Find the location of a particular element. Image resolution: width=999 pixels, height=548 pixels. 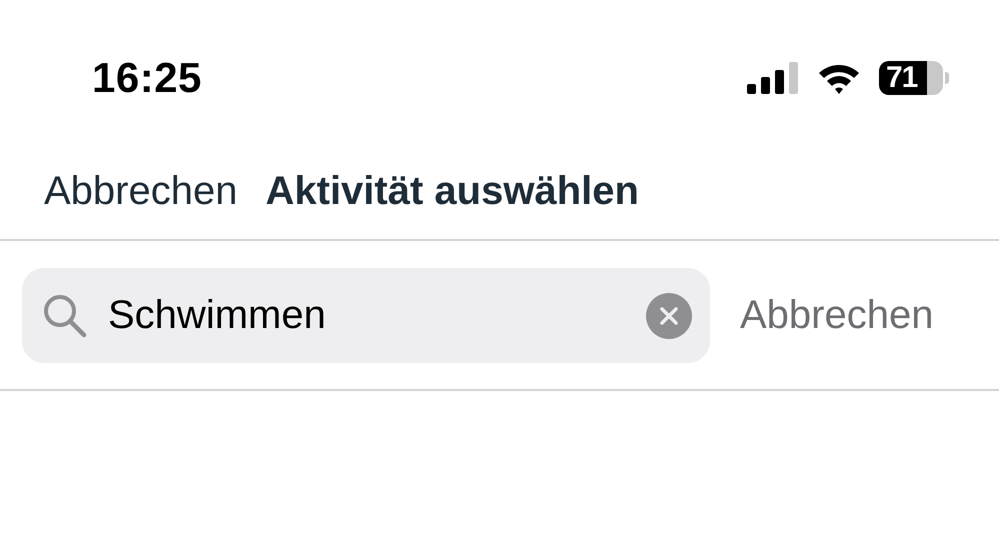

wifi-icon is located at coordinates (839, 78).